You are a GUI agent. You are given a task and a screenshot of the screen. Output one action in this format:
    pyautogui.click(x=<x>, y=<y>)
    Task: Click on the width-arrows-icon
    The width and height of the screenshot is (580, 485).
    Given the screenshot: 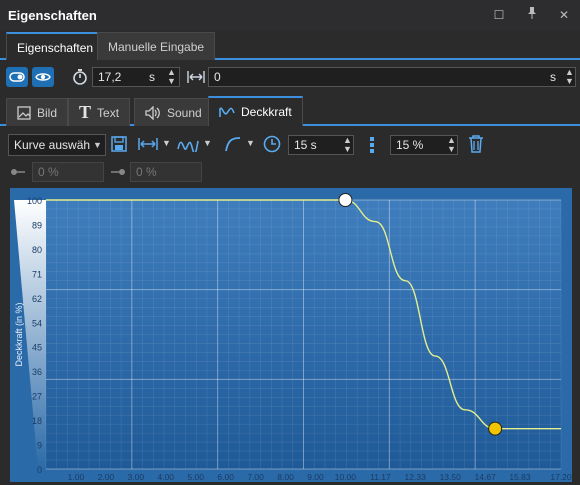 What is the action you would take?
    pyautogui.click(x=196, y=78)
    